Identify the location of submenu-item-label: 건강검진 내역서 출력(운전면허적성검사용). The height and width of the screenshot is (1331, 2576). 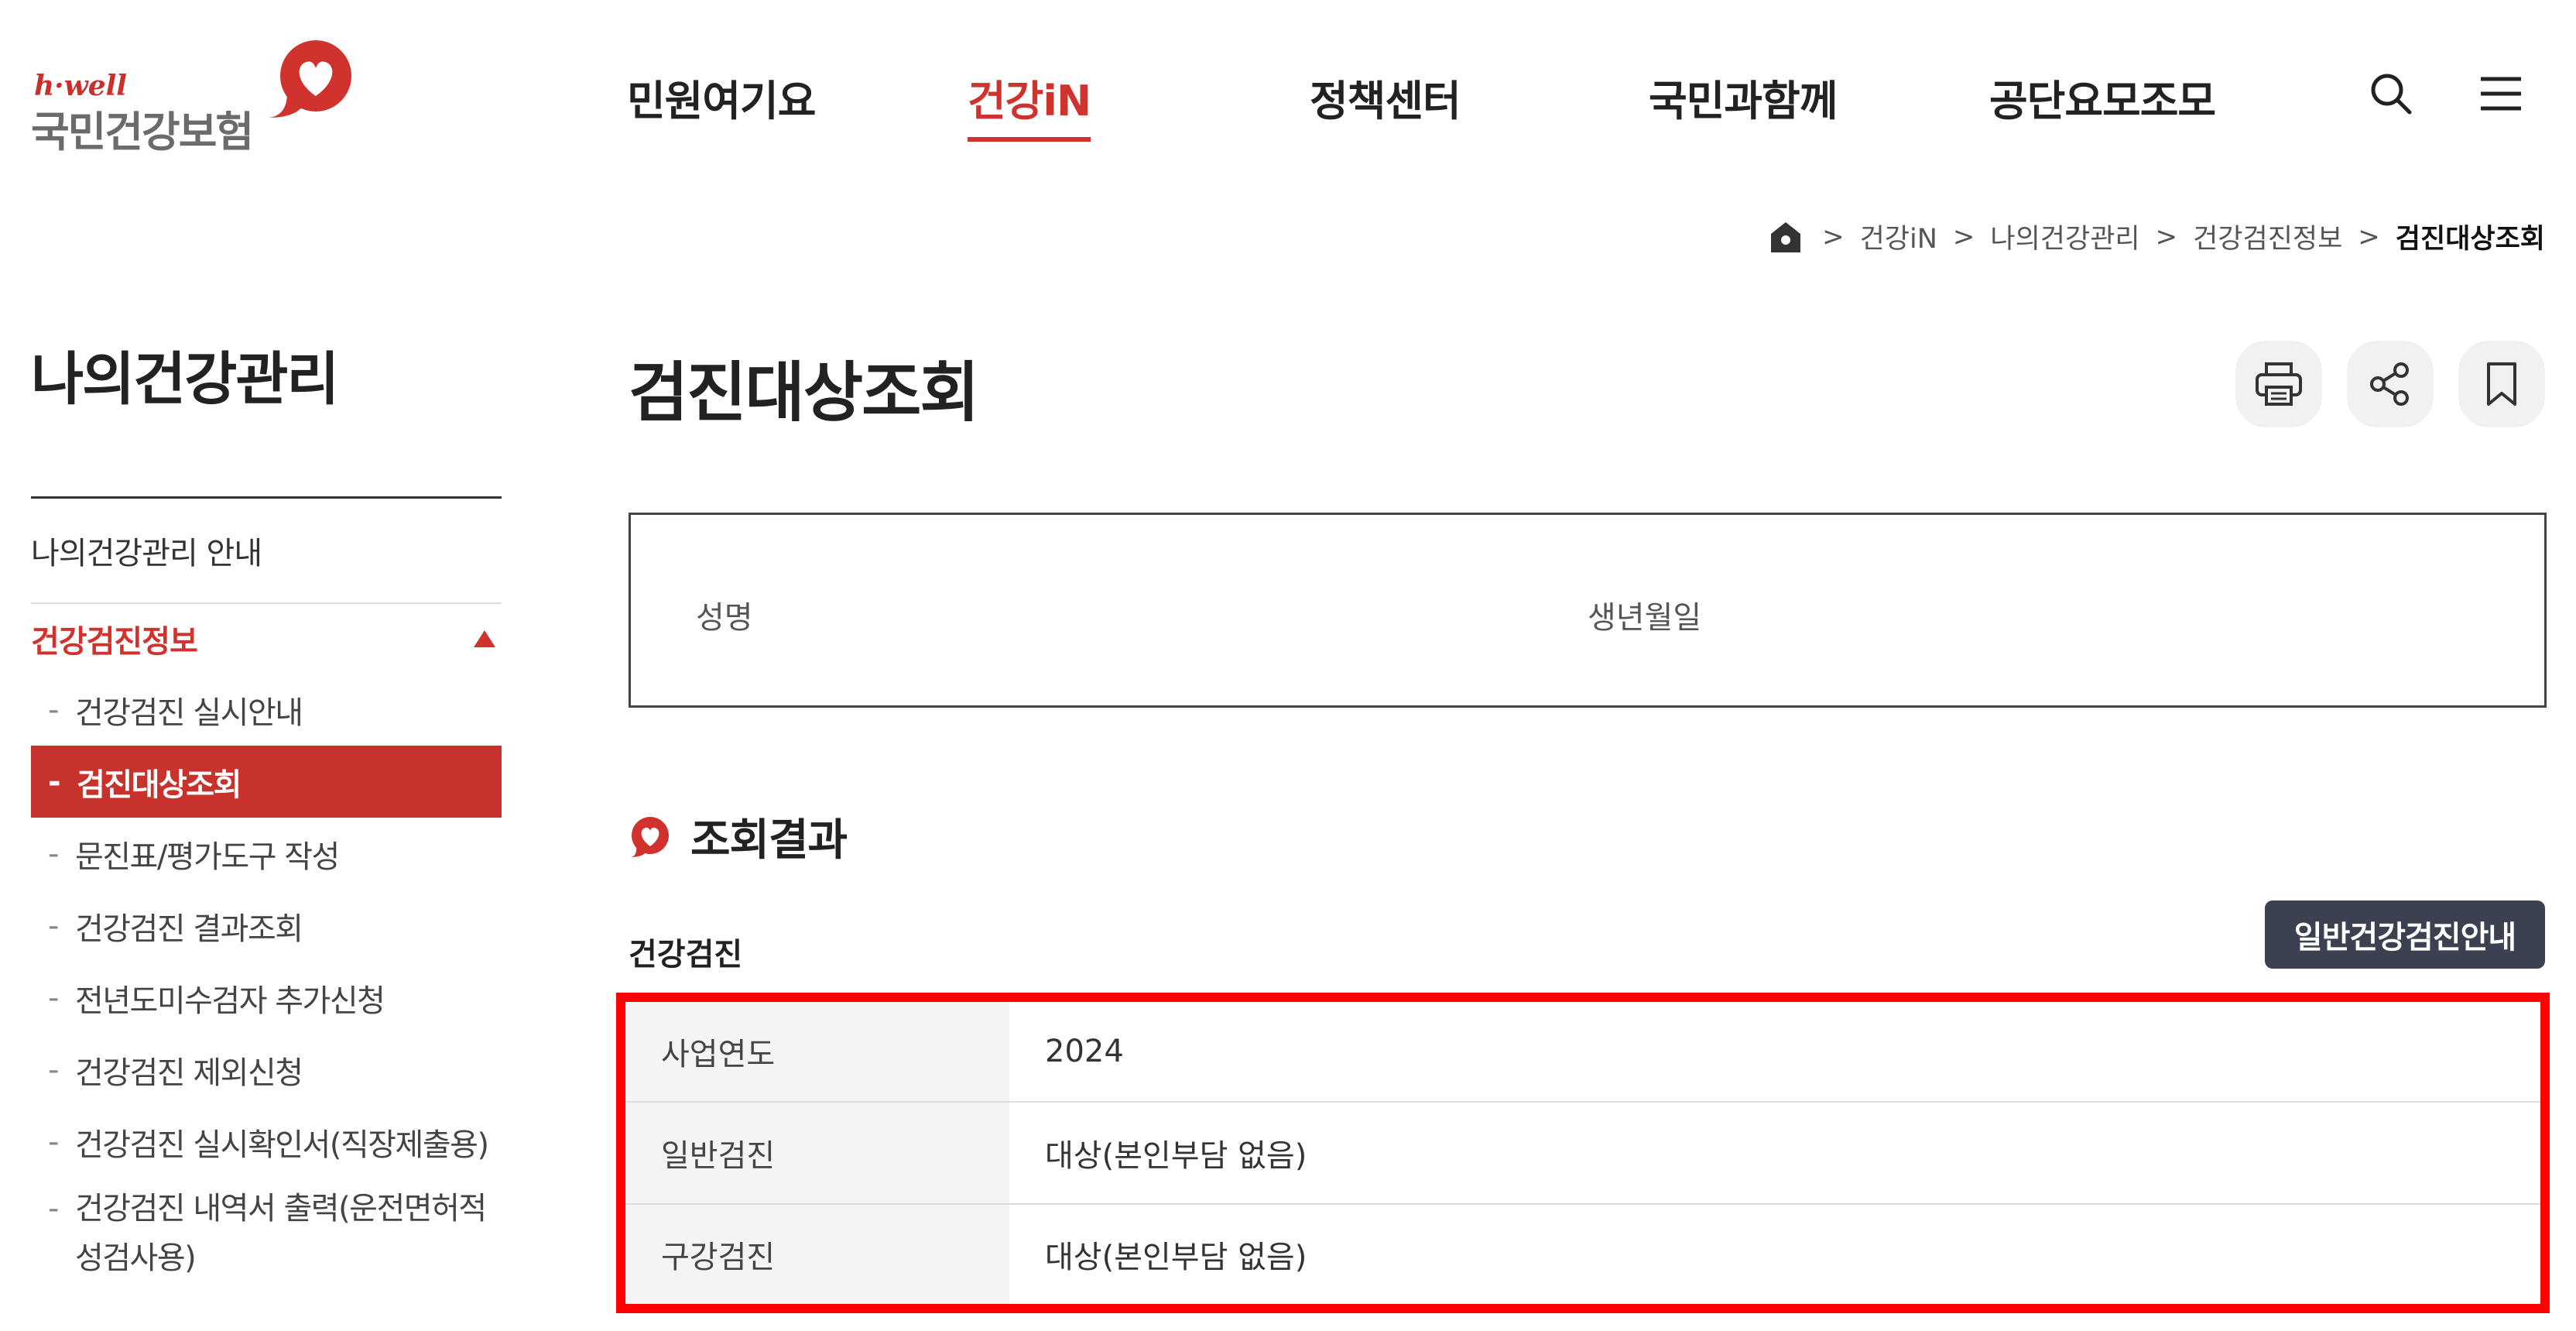
(280, 1233).